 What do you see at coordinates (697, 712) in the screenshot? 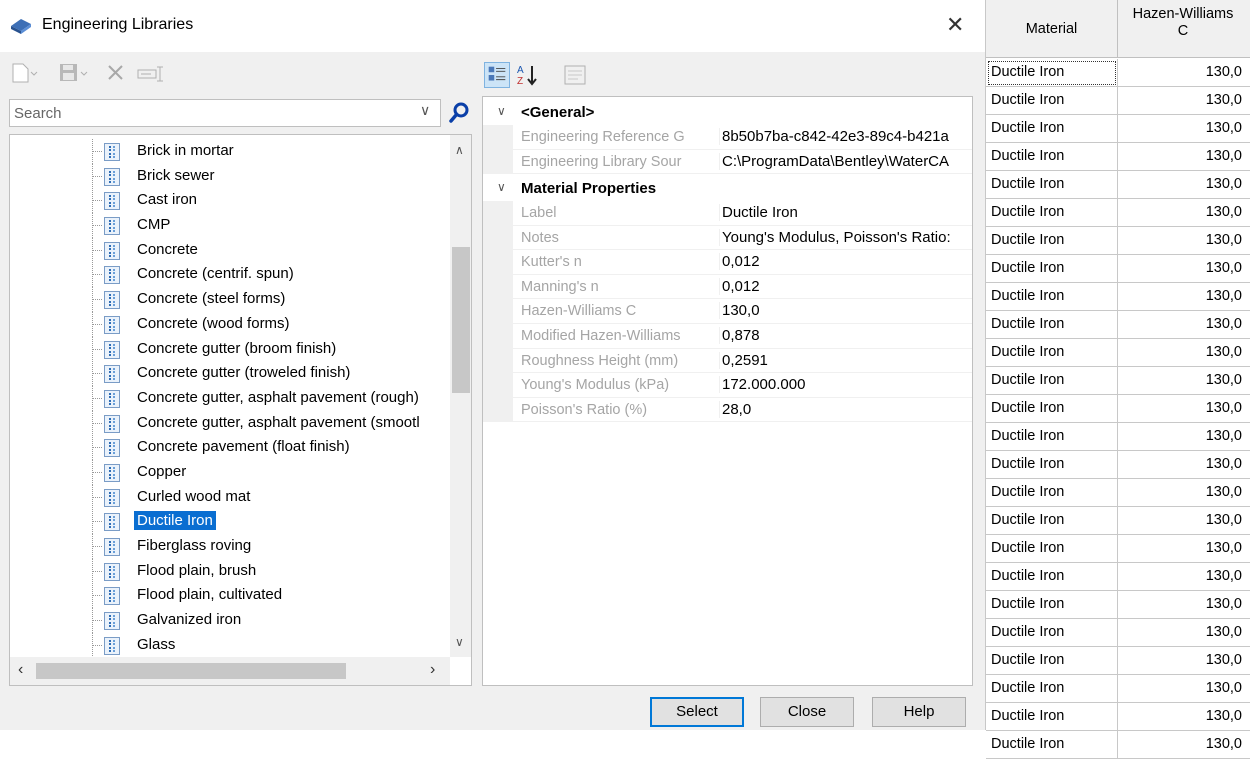
I see `select-button: Select` at bounding box center [697, 712].